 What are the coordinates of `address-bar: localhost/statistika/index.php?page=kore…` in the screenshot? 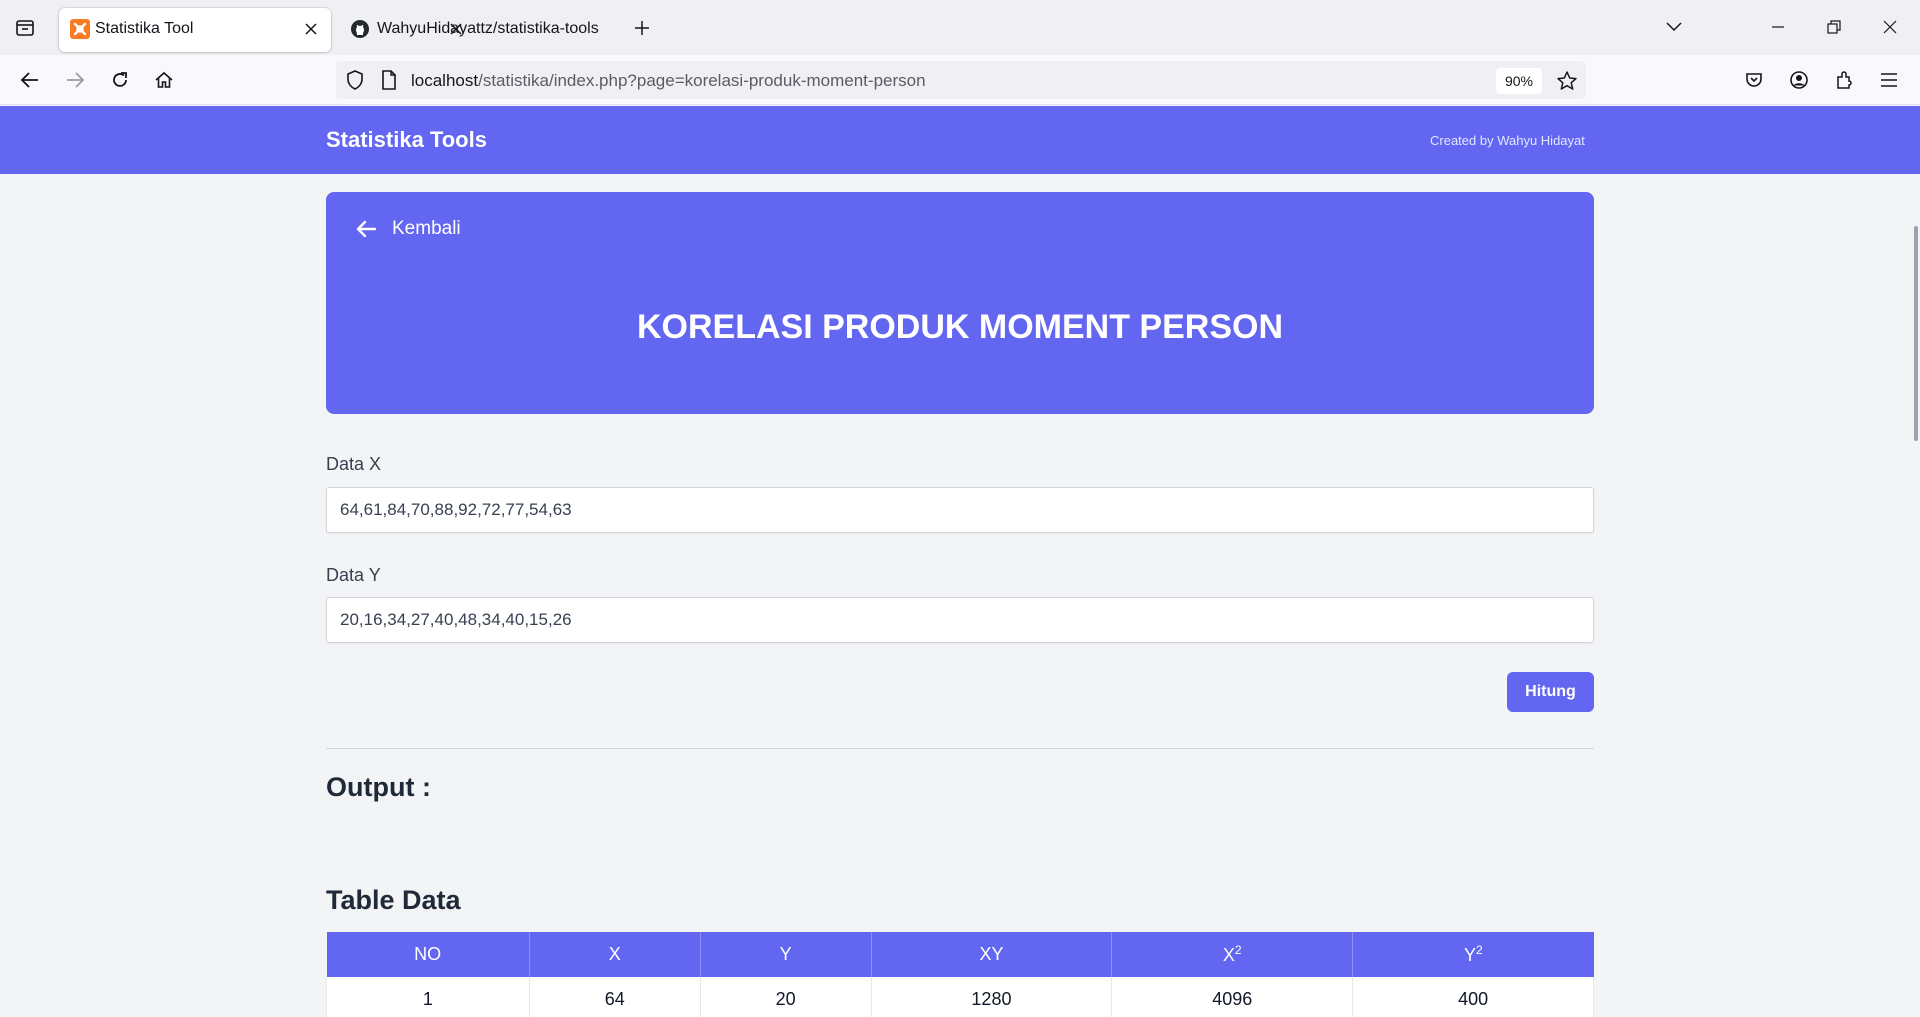 It's located at (961, 80).